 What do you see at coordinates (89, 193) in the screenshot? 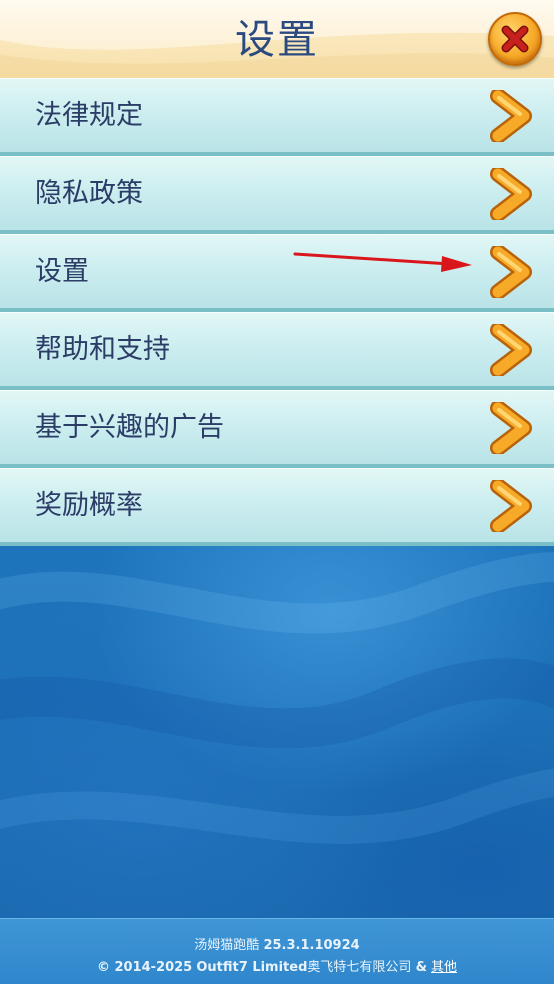
I see `menu-item-label: 隐私政策` at bounding box center [89, 193].